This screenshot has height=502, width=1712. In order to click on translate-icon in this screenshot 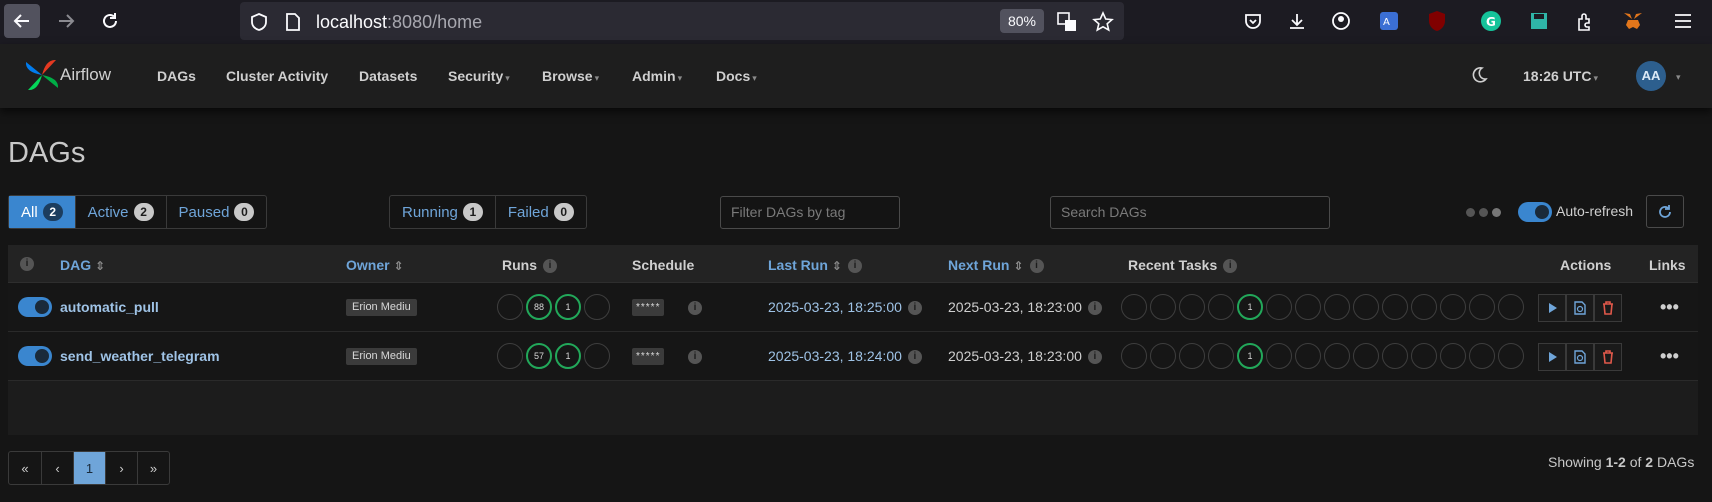, I will do `click(1067, 22)`.